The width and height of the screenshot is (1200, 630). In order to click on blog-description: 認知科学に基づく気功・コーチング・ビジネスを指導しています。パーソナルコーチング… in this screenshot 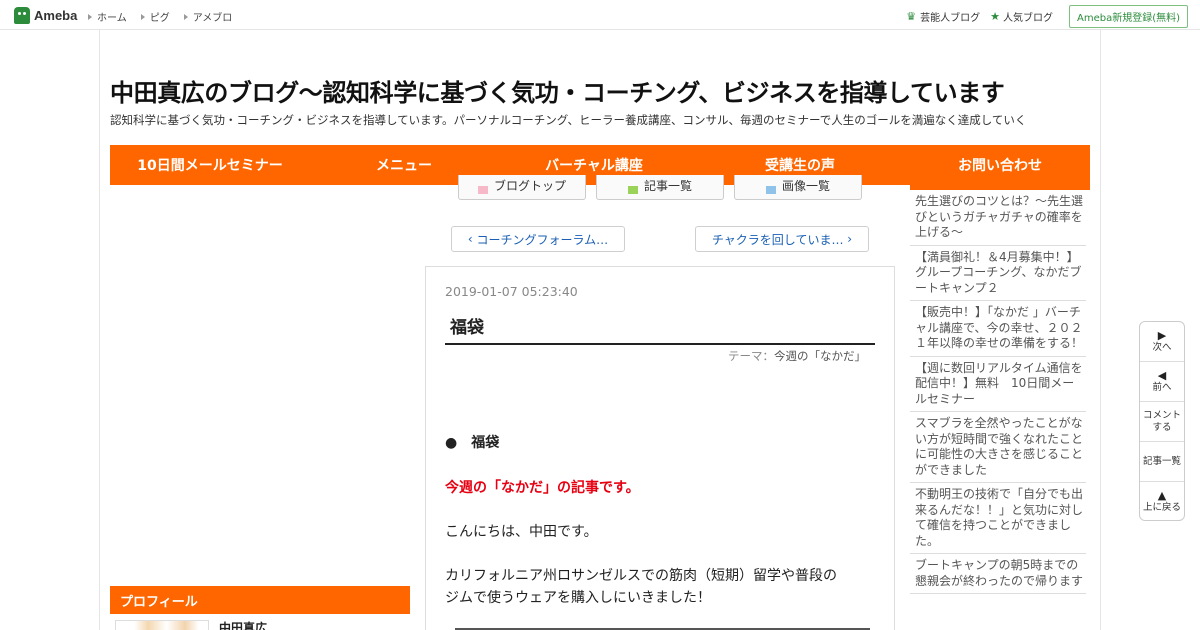, I will do `click(568, 120)`.